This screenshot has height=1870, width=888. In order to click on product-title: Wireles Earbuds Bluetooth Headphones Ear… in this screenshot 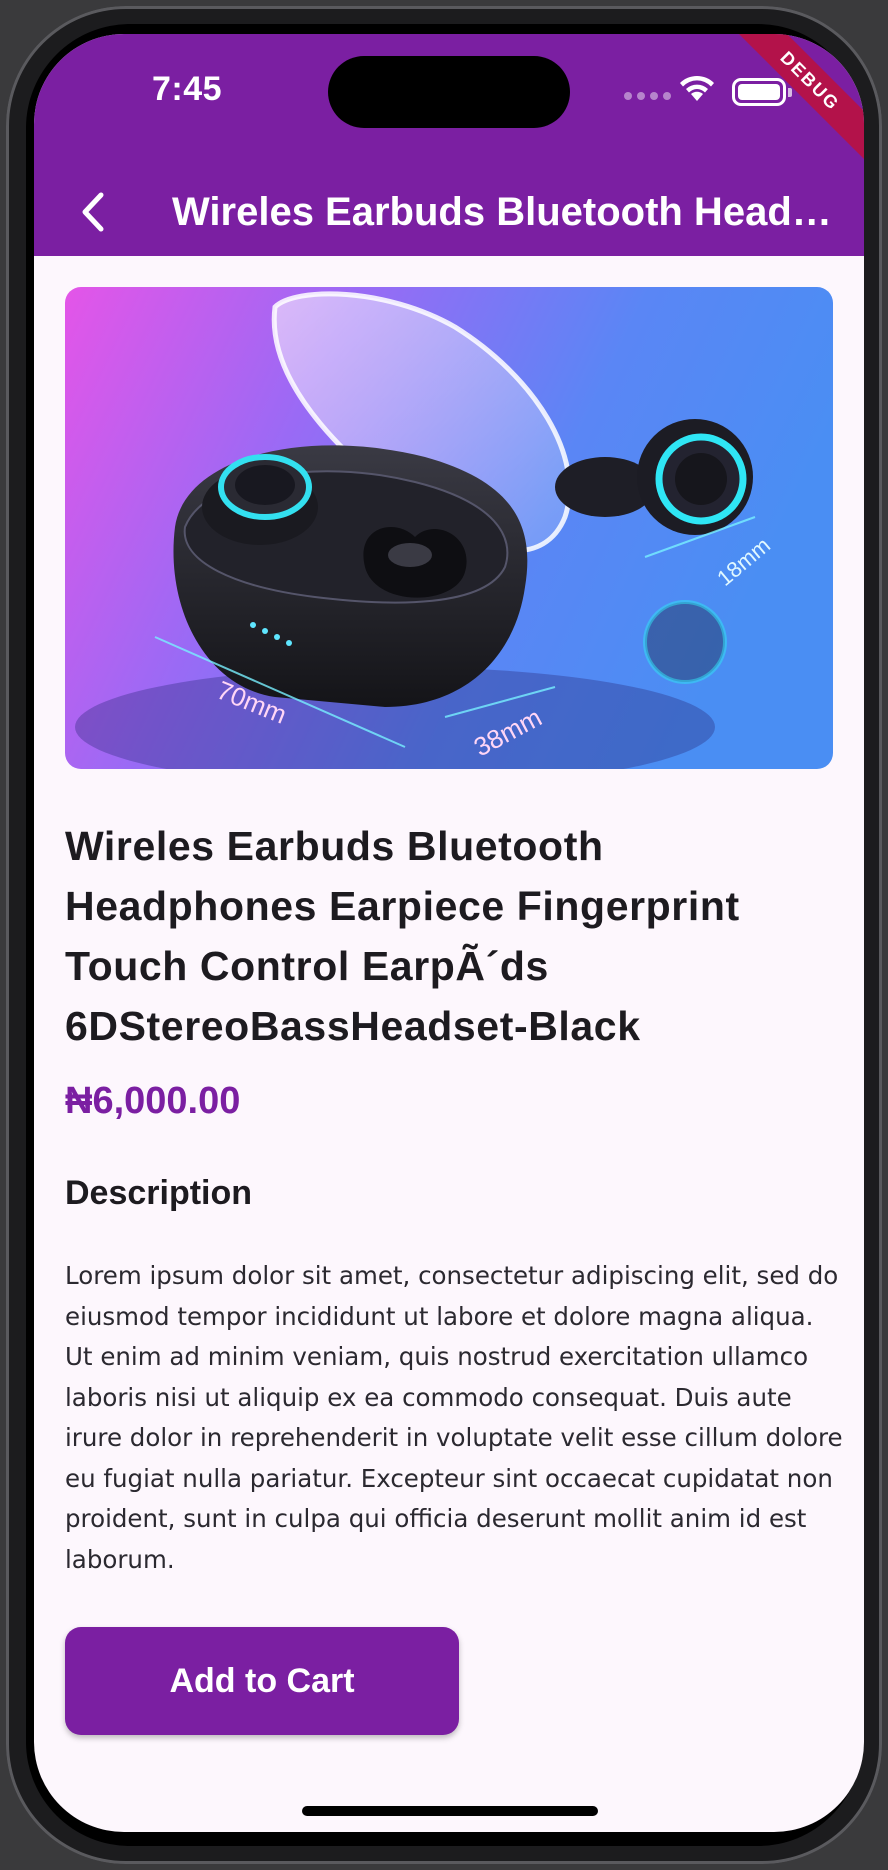, I will do `click(402, 936)`.